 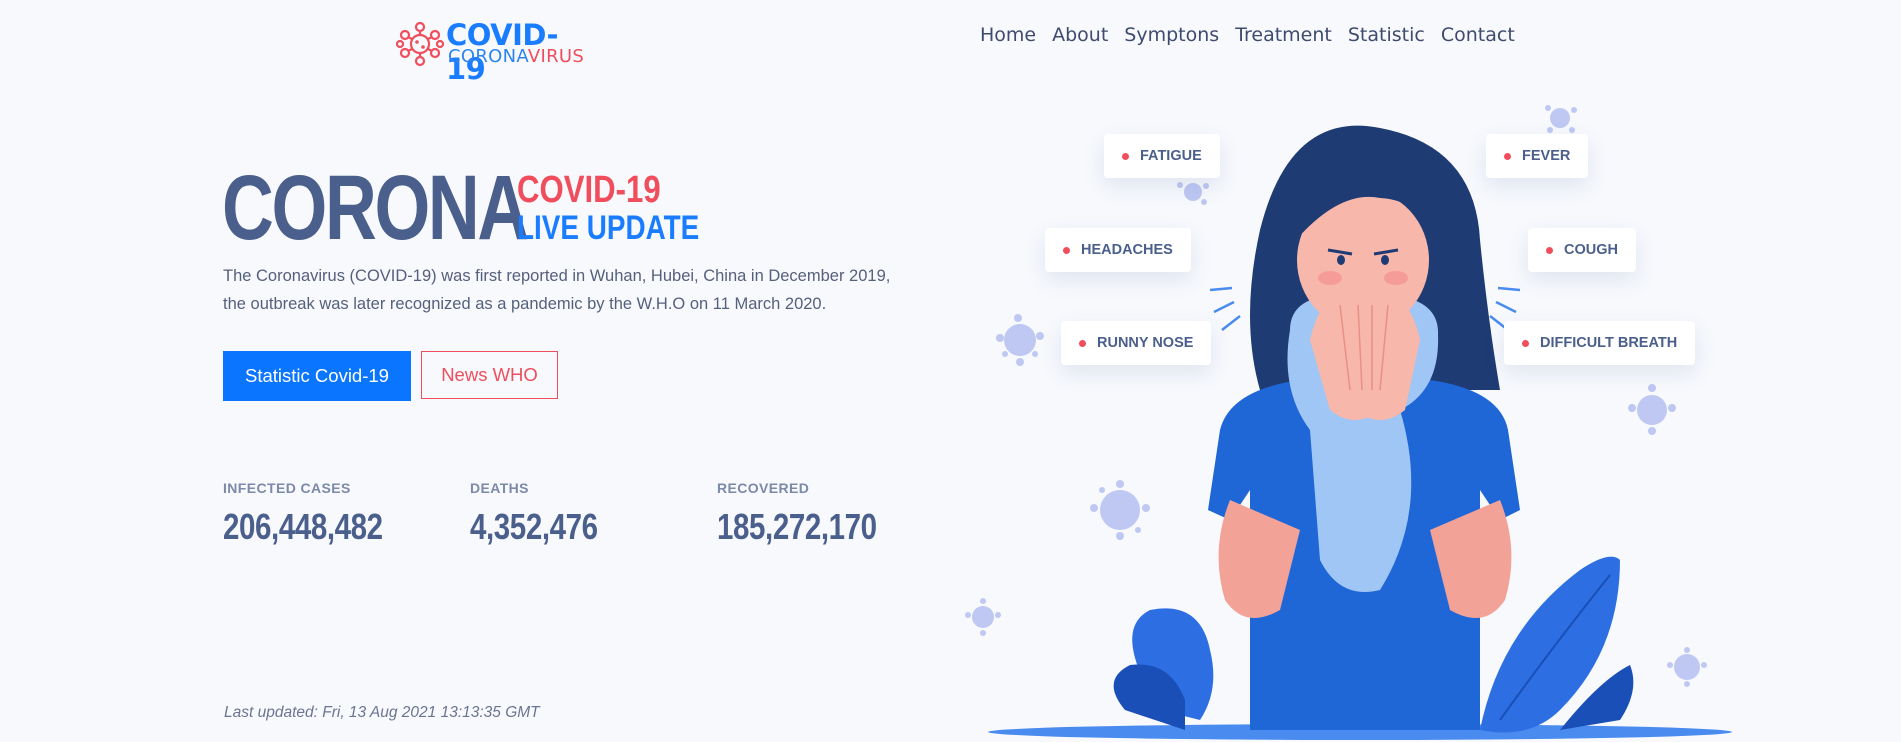 I want to click on stat-deaths: DEATHS 4,352,476, so click(x=548, y=514).